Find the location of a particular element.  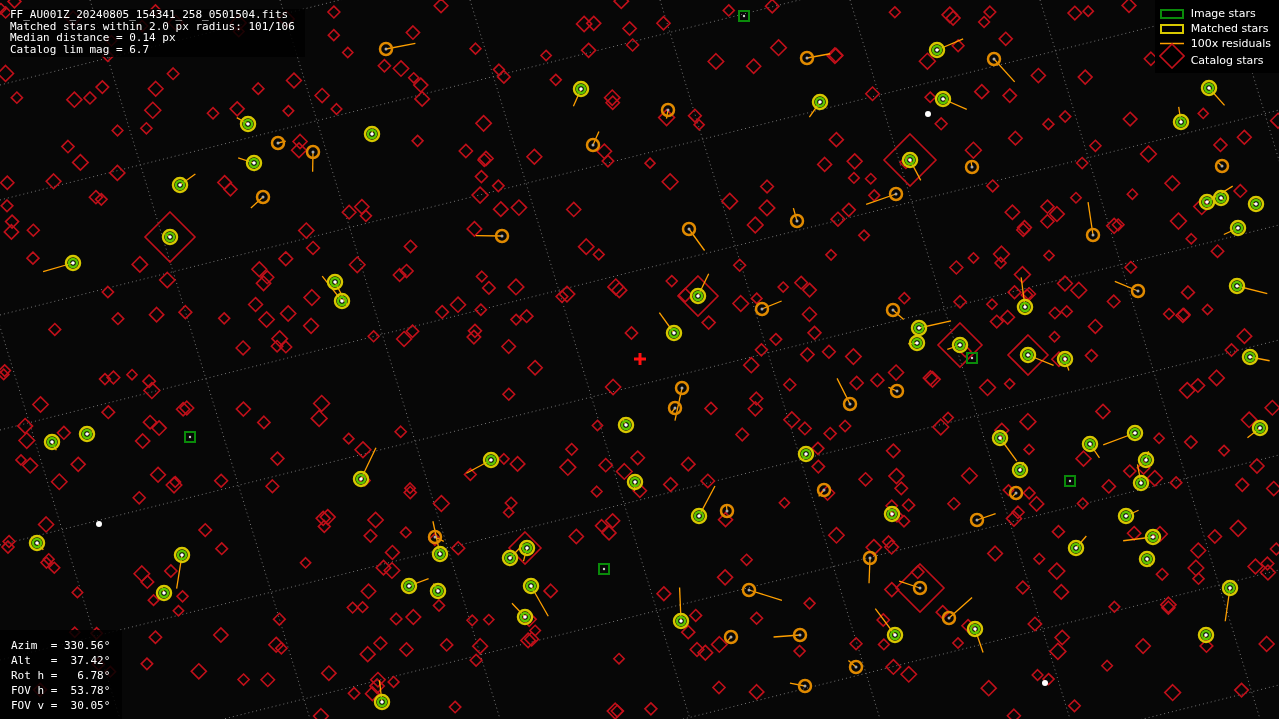

legend-label: Image stars is located at coordinates (1223, 13).